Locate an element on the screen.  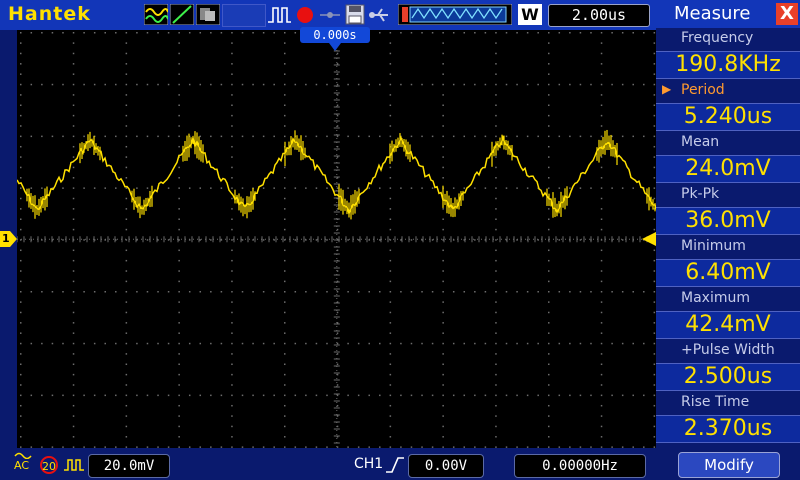
modify-button: Modify is located at coordinates (729, 465).